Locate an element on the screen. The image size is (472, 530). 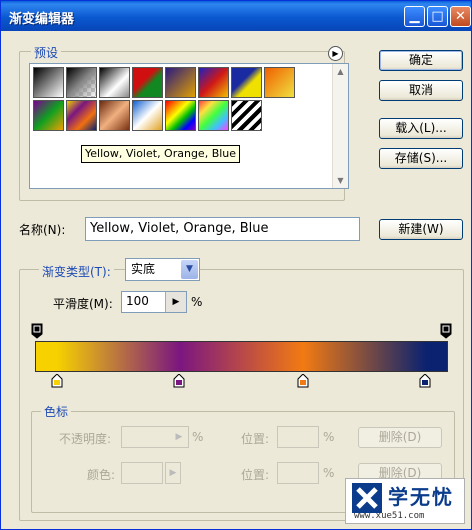
site-watermark-logo: 学无忧 www.xue51.com is located at coordinates (405, 501).